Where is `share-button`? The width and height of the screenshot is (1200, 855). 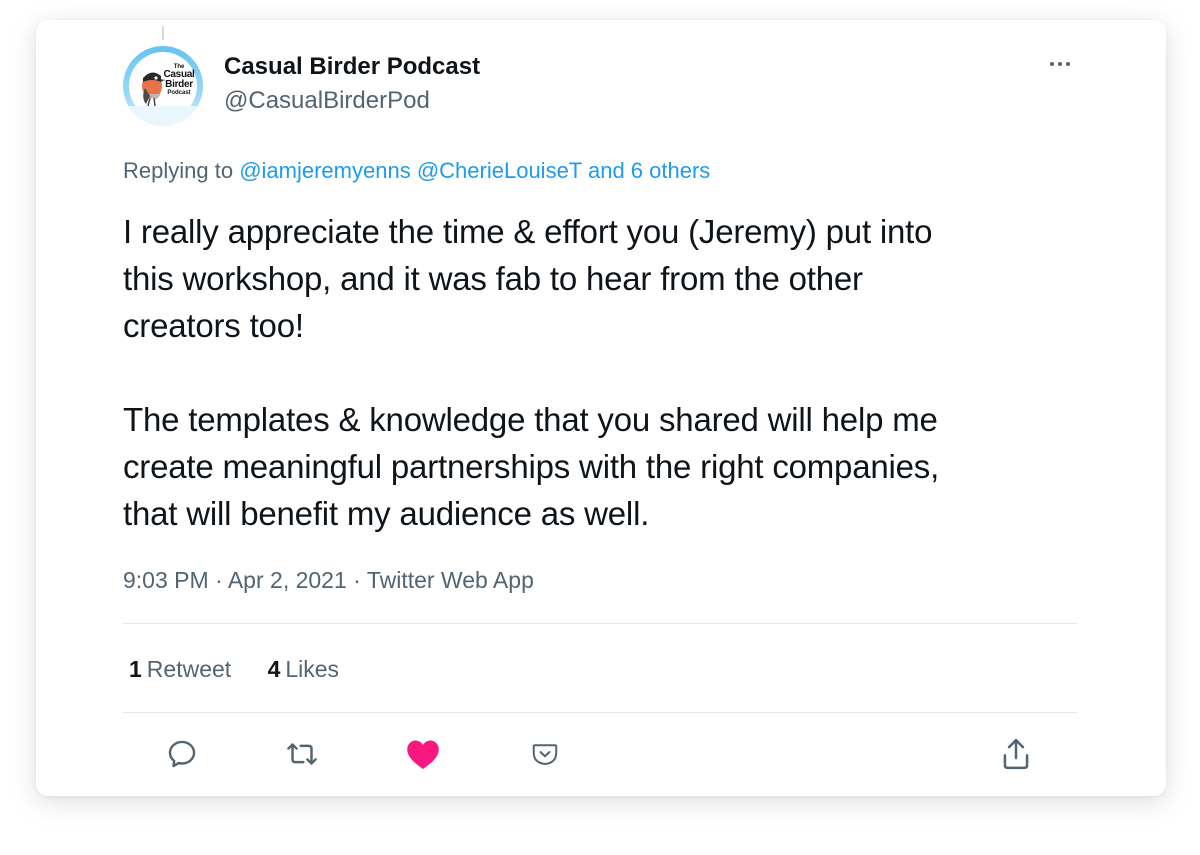 share-button is located at coordinates (1016, 754).